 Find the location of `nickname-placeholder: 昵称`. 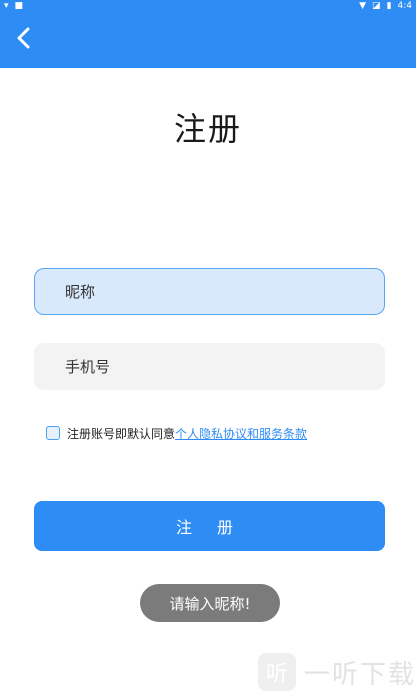

nickname-placeholder: 昵称 is located at coordinates (80, 292).